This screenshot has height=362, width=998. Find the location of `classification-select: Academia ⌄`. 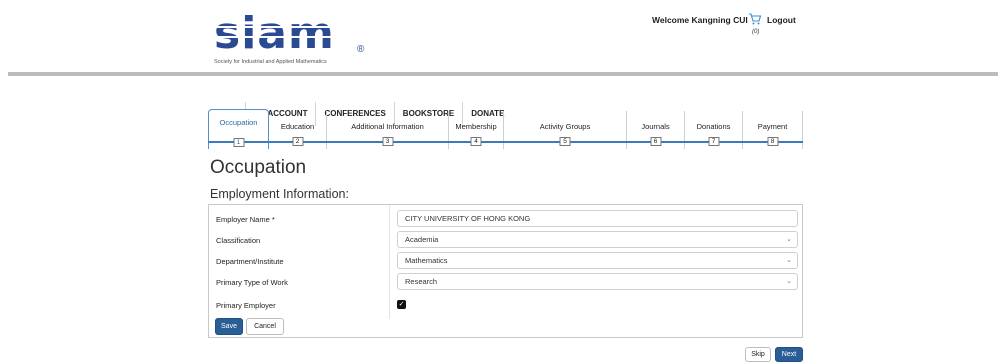

classification-select: Academia ⌄ is located at coordinates (597, 239).